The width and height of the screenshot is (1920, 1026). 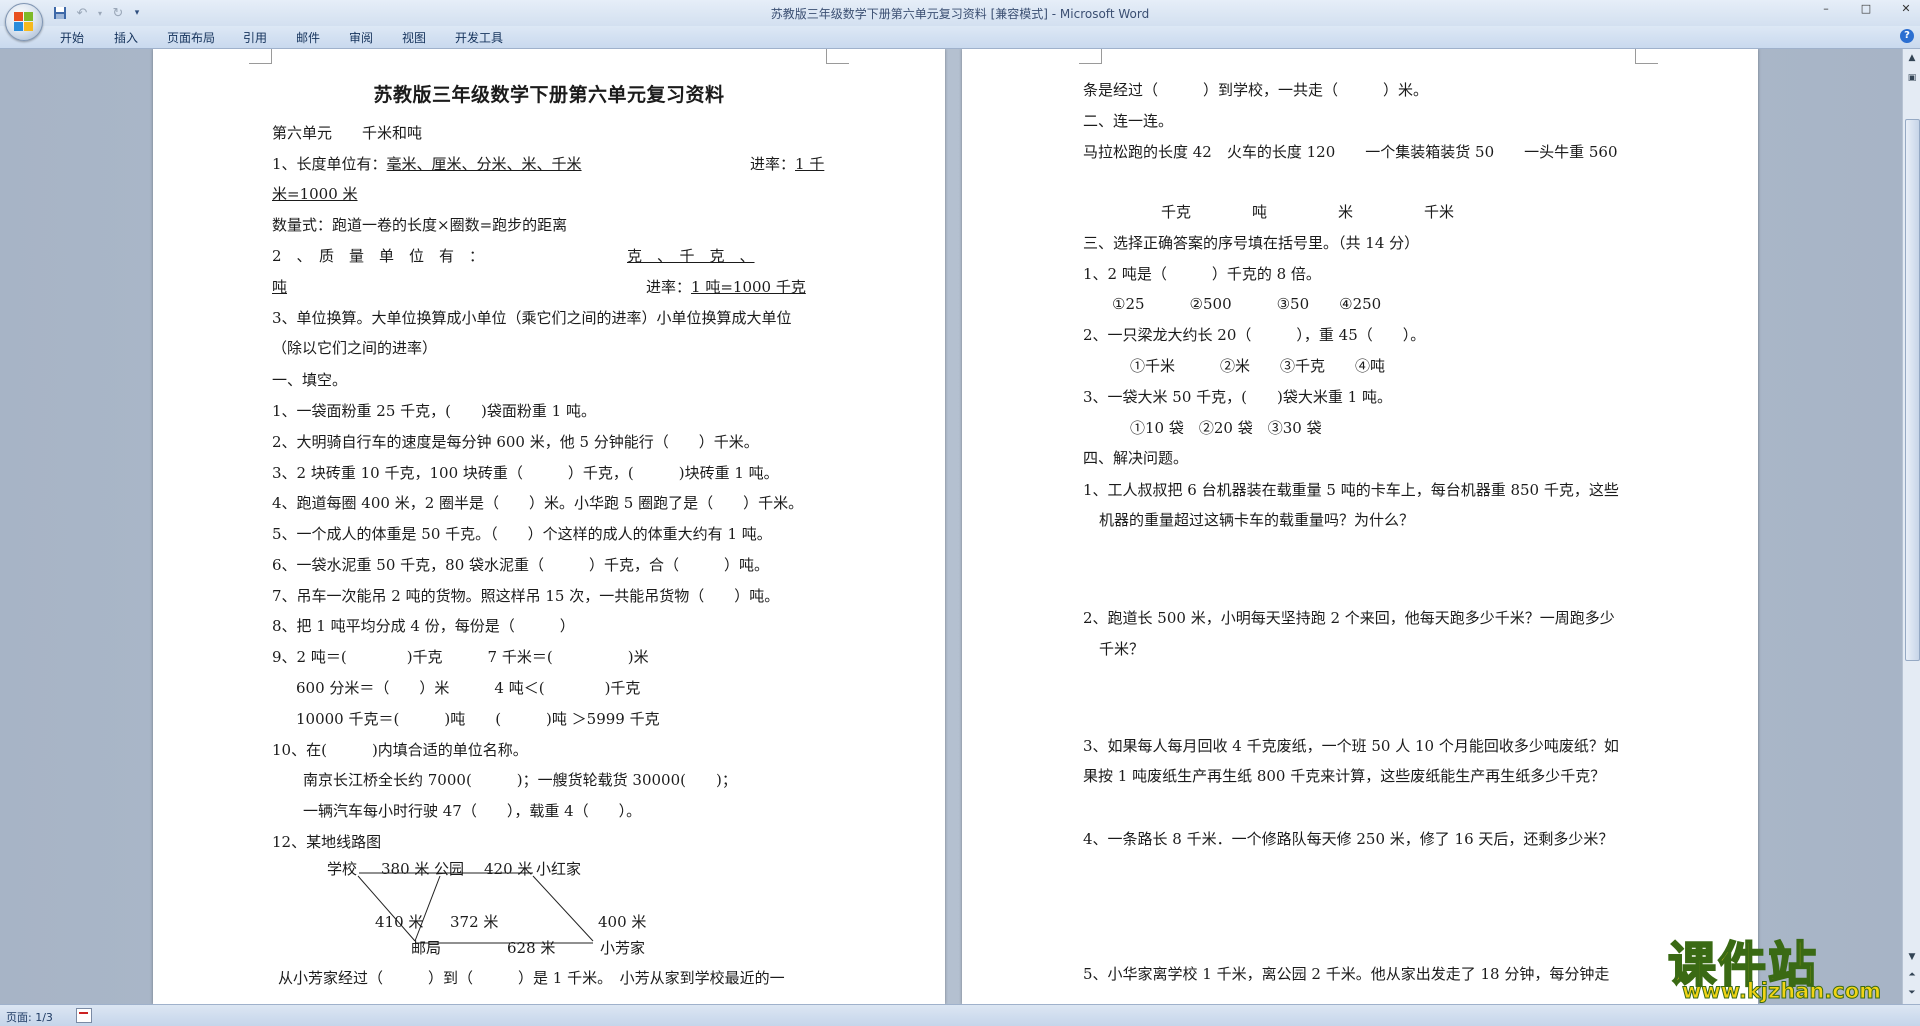 I want to click on tab-view: 视图, so click(x=414, y=37).